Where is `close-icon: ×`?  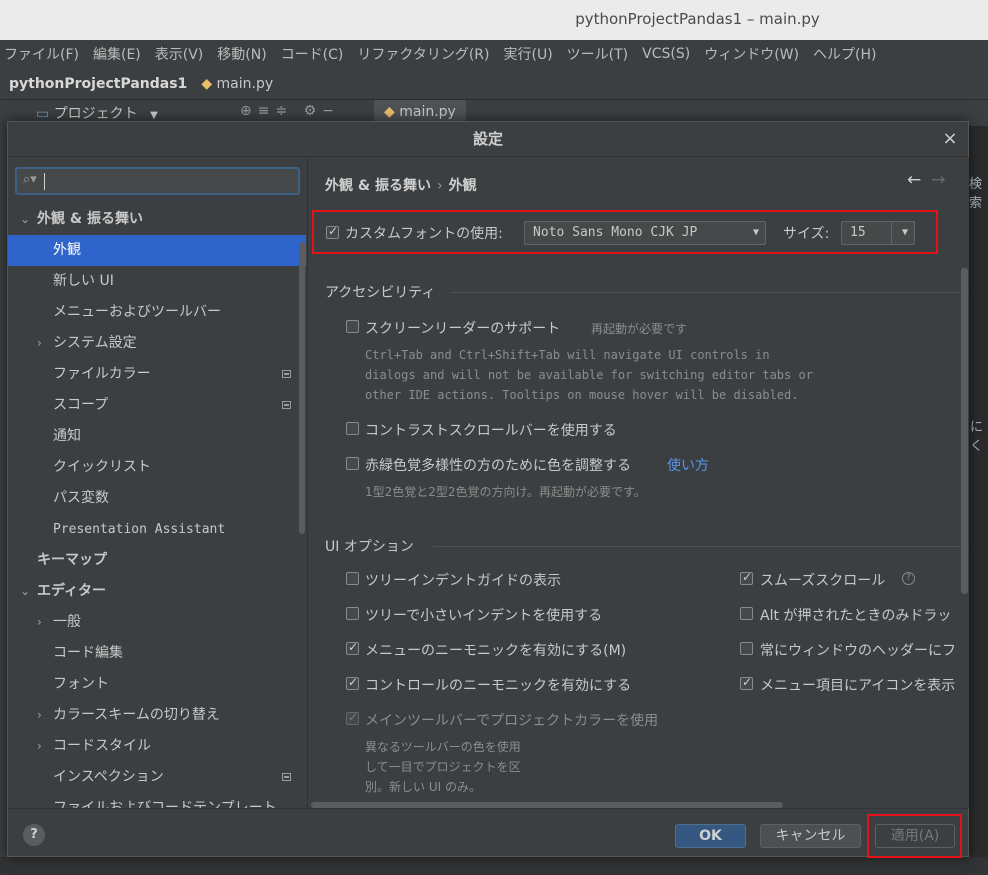
close-icon: × is located at coordinates (950, 139).